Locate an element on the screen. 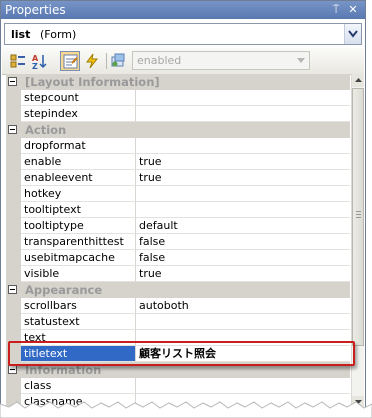  property-row: tooltiptype default is located at coordinates (178, 226).